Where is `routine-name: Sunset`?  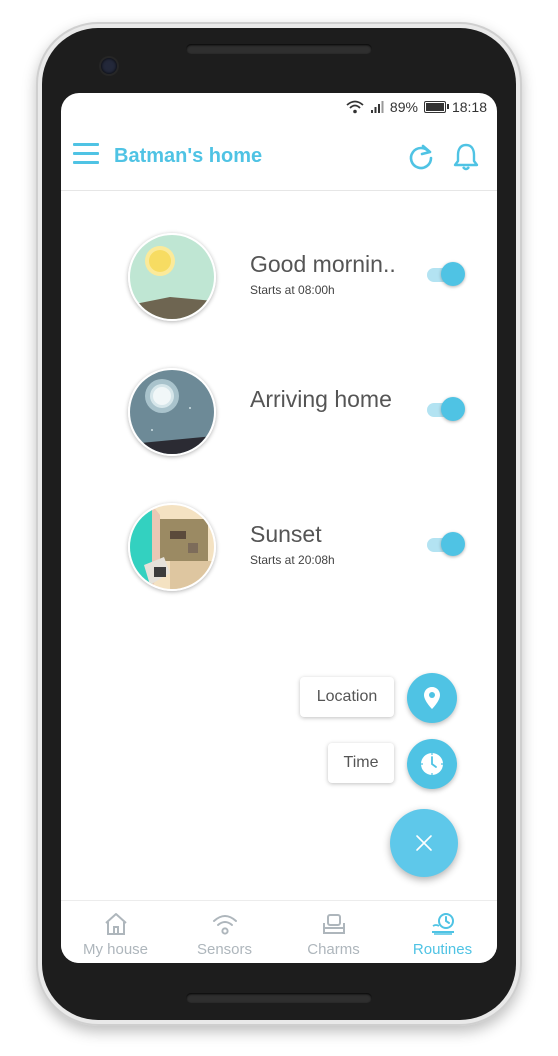 routine-name: Sunset is located at coordinates (286, 534).